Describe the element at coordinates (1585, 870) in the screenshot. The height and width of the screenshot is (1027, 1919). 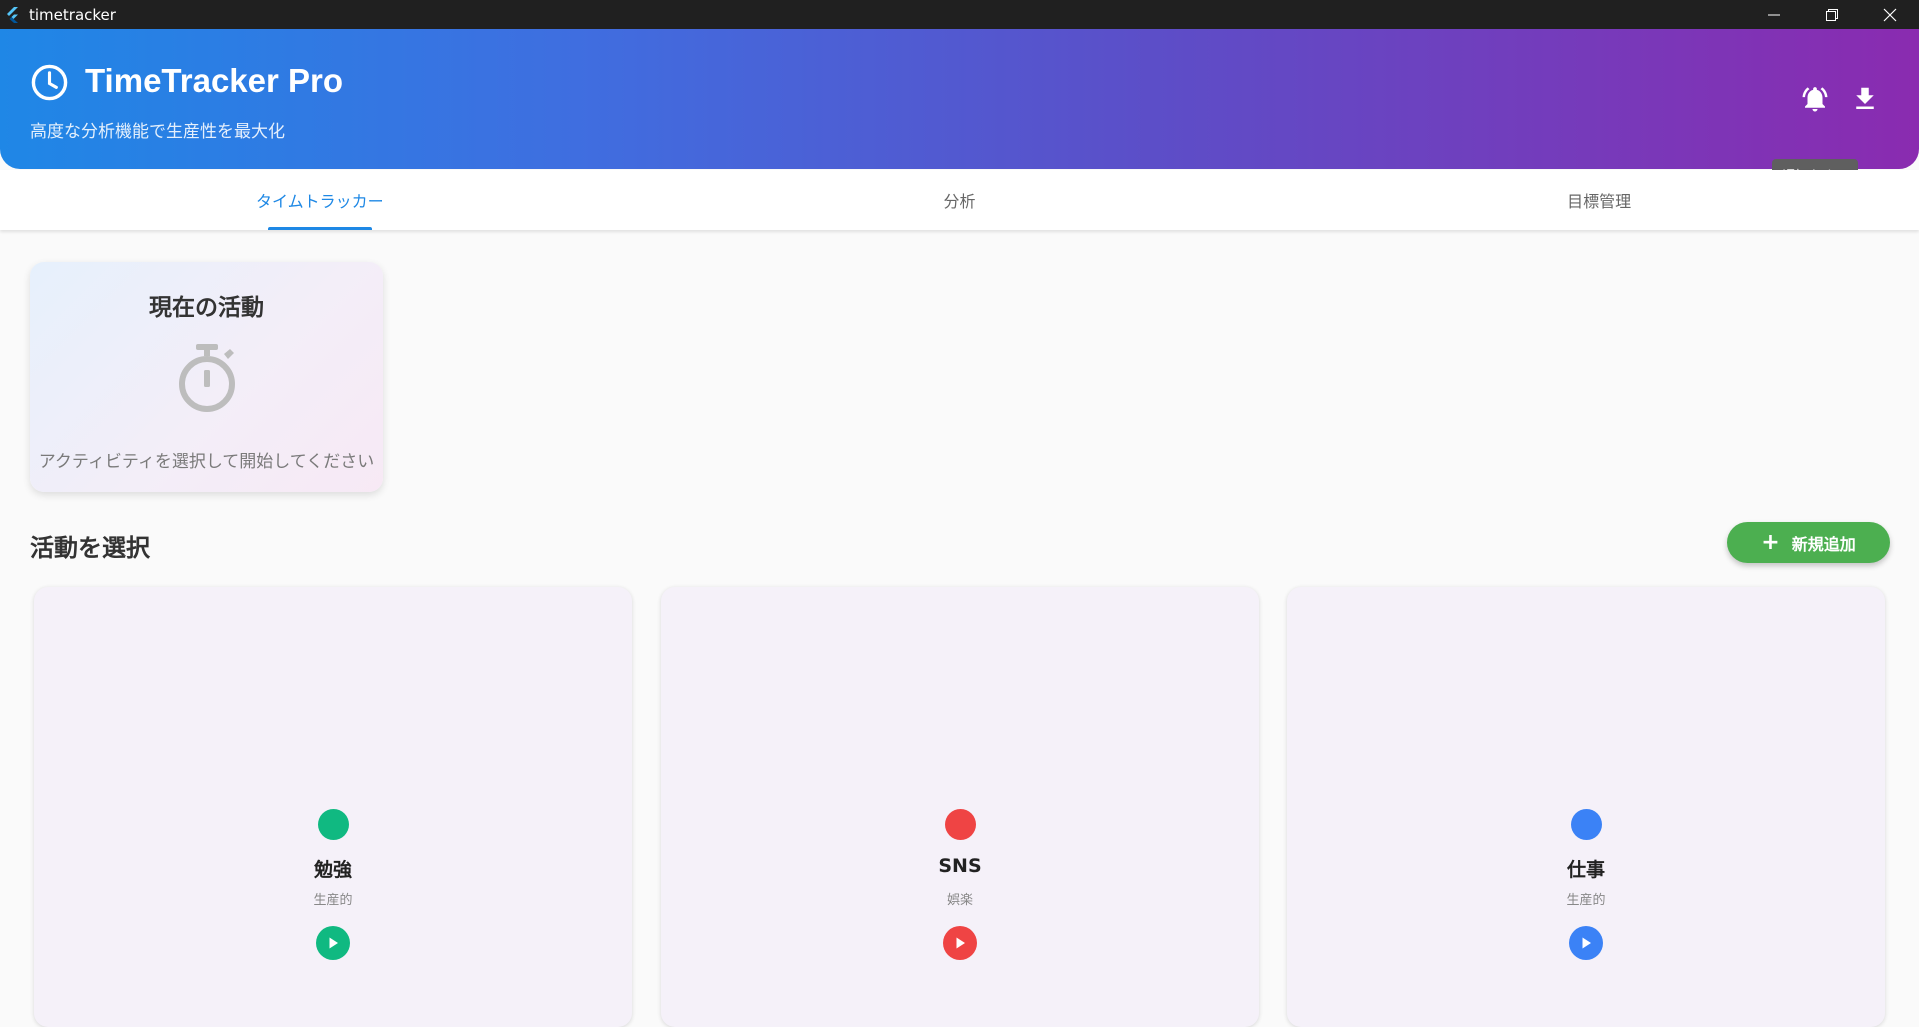
I see `activity-name: 仕事` at that location.